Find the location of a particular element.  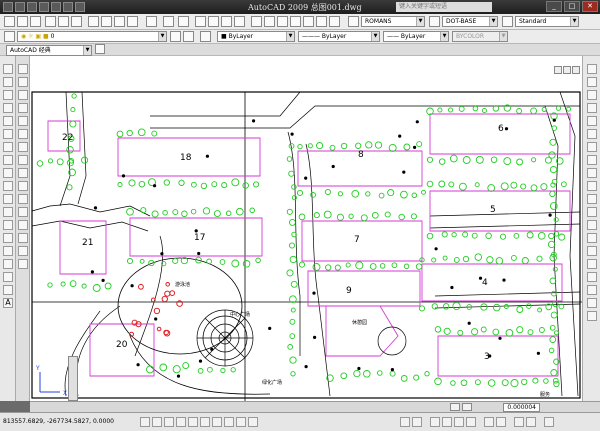

erase-icon is located at coordinates (23, 69).